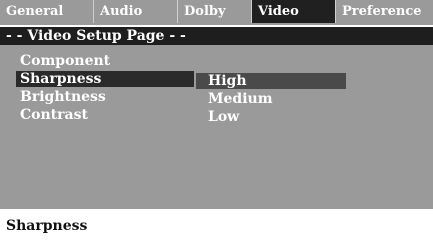 This screenshot has height=240, width=433. What do you see at coordinates (223, 117) in the screenshot?
I see `option-low: Low` at bounding box center [223, 117].